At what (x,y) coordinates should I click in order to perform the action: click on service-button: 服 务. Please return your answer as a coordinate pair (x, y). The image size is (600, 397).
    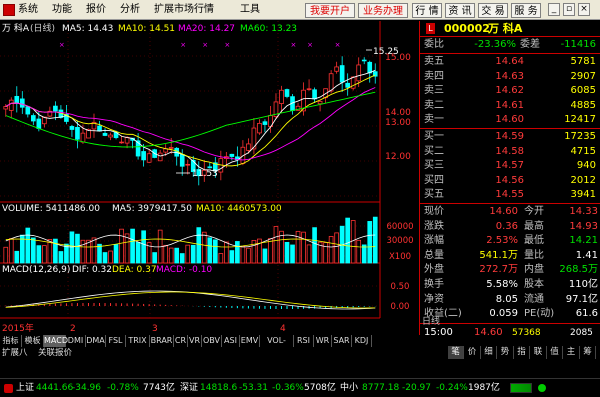
    Looking at the image, I should click on (526, 10).